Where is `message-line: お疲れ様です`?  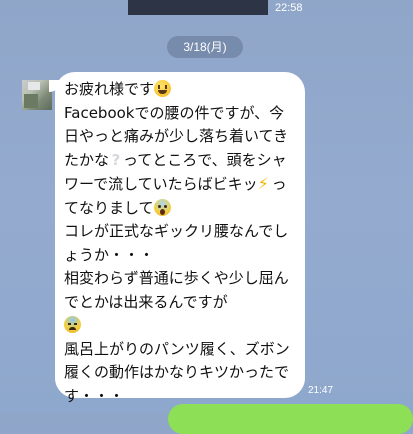
message-line: お疲れ様です is located at coordinates (109, 89).